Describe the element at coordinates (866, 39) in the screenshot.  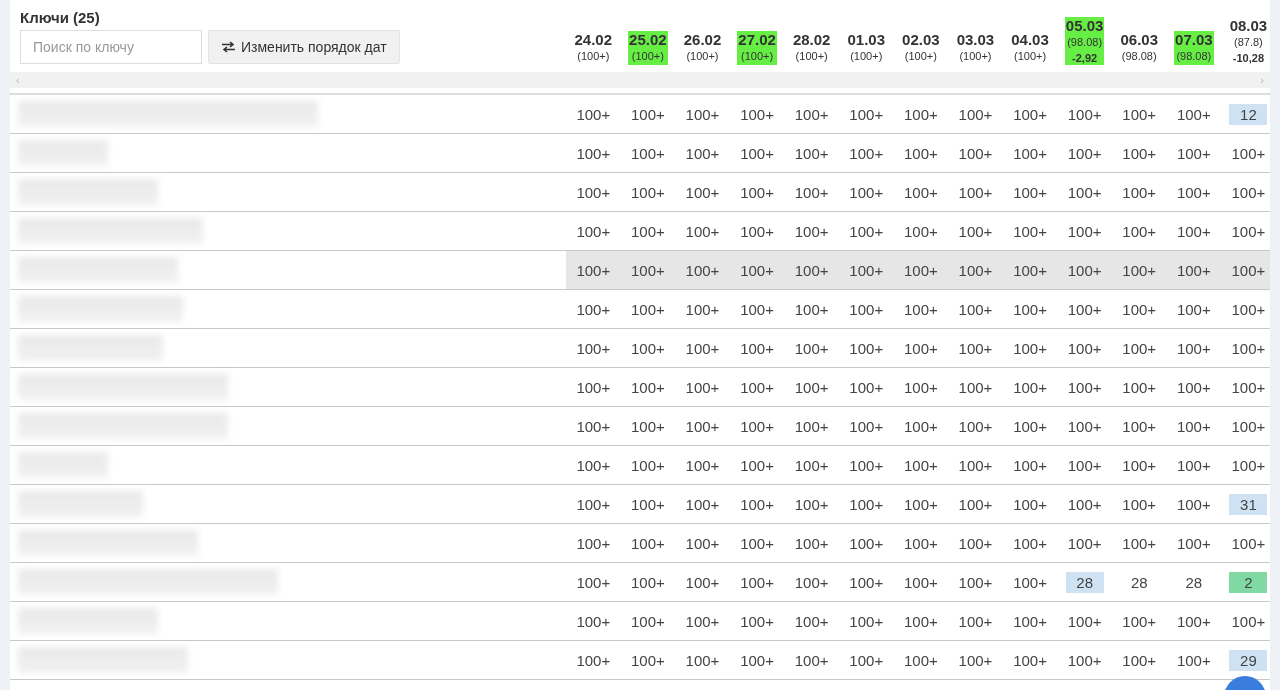
I see `date-label: 01.03` at that location.